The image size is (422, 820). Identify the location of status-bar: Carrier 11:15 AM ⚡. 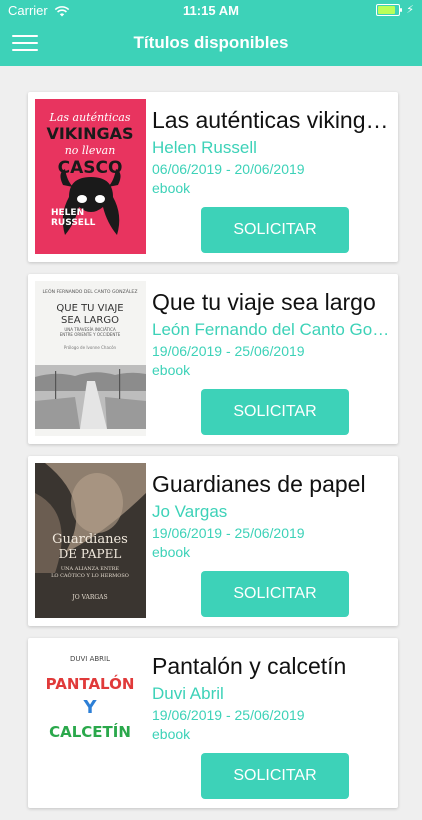
(211, 11).